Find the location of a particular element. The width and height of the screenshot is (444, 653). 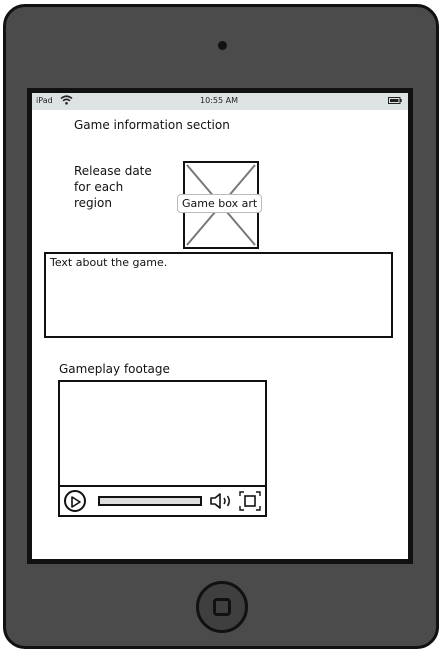

about-game-textbox: Text about the game. is located at coordinates (218, 295).